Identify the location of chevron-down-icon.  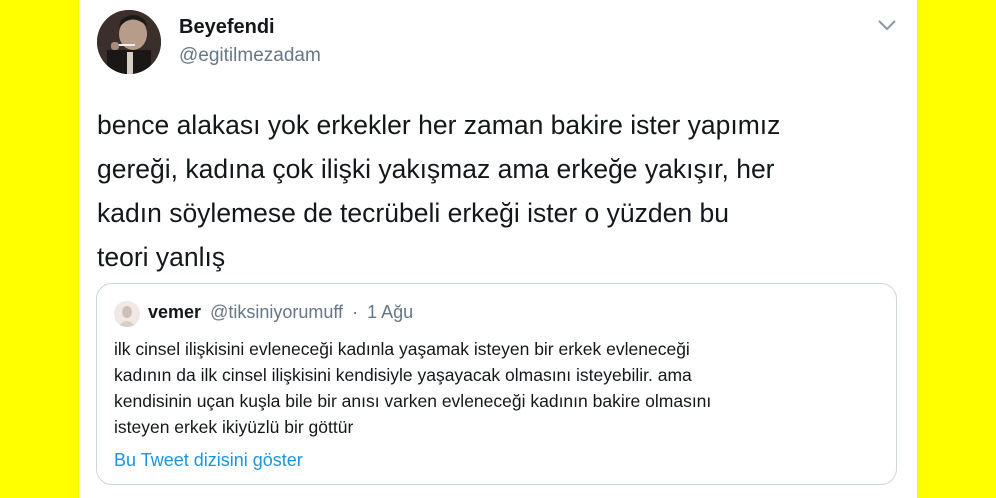
(887, 25).